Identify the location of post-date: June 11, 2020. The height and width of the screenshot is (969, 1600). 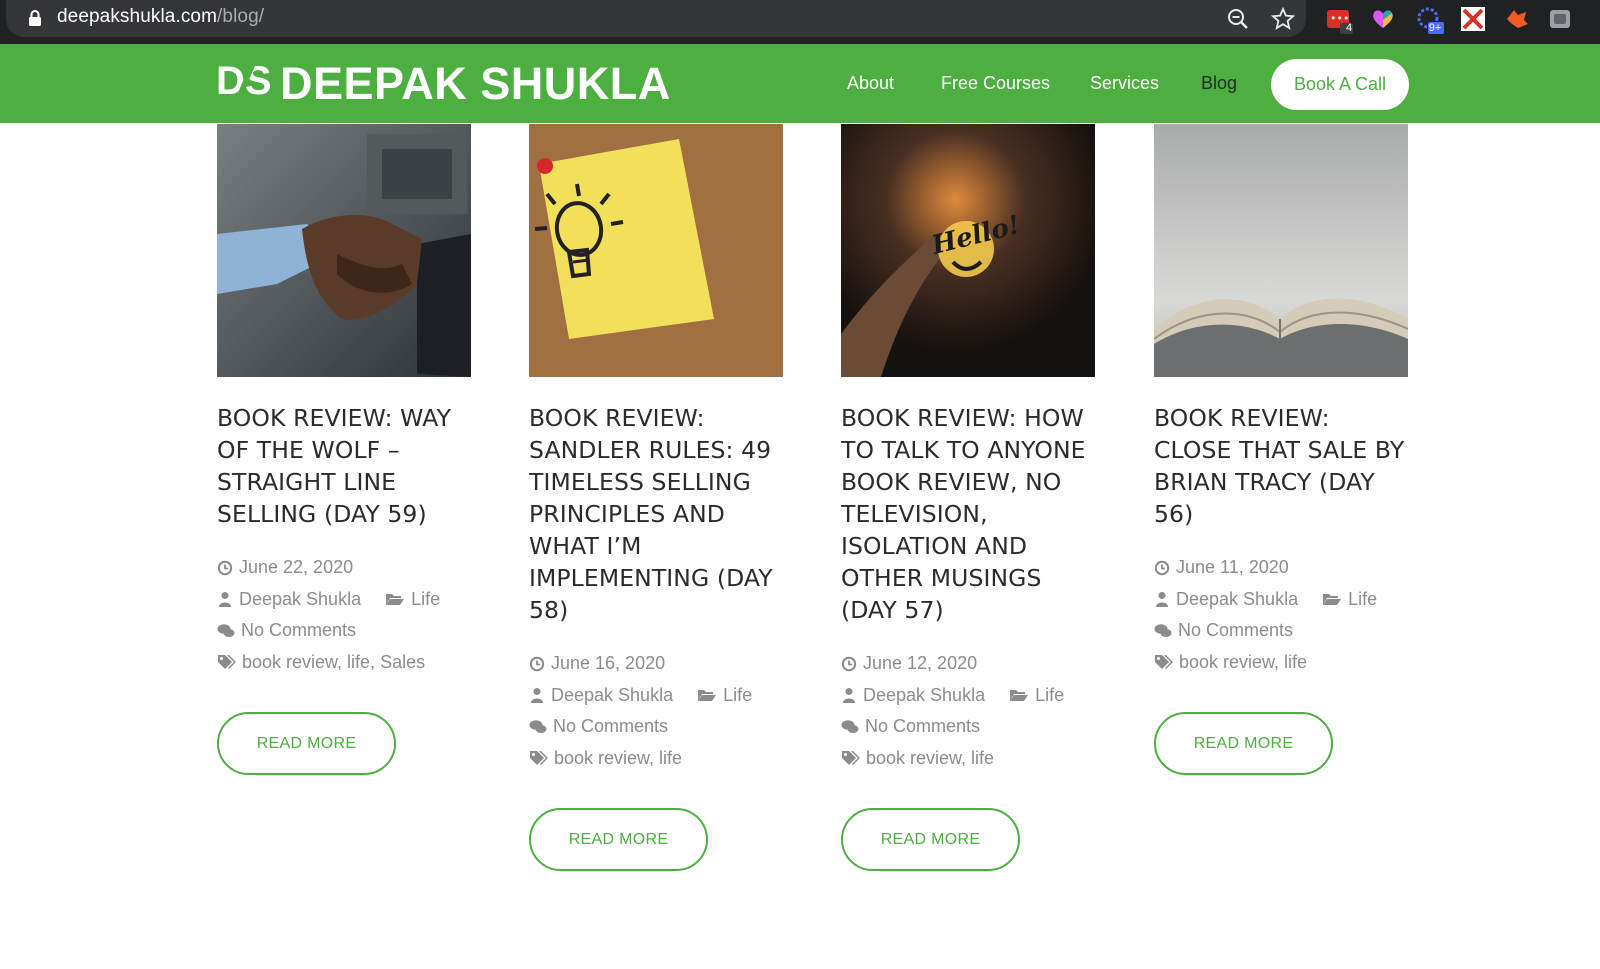
(1232, 567).